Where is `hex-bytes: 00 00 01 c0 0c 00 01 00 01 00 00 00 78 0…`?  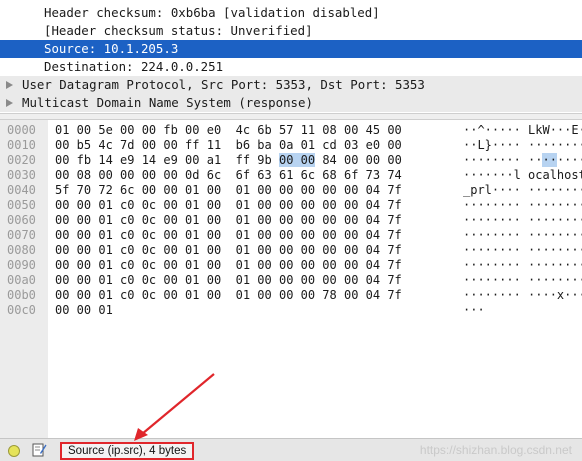
hex-bytes: 00 00 01 c0 0c 00 01 00 01 00 00 00 78 0… is located at coordinates (228, 295).